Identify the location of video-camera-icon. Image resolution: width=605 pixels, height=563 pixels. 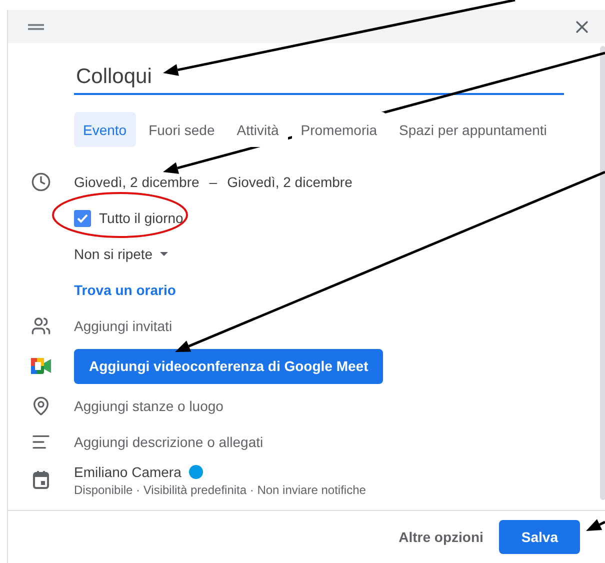
(41, 366).